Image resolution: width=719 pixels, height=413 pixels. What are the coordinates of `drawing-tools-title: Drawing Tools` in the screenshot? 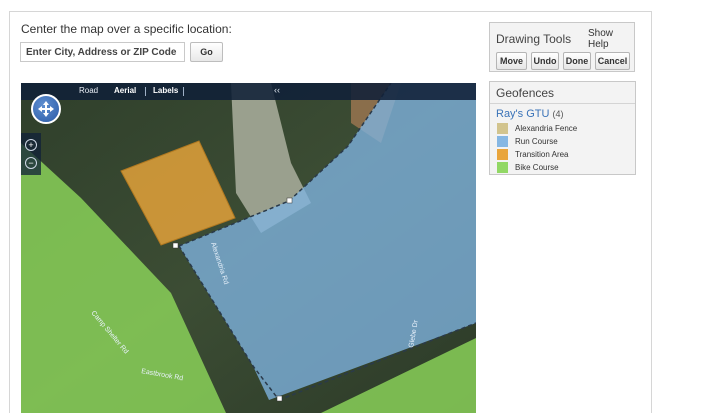 It's located at (534, 39).